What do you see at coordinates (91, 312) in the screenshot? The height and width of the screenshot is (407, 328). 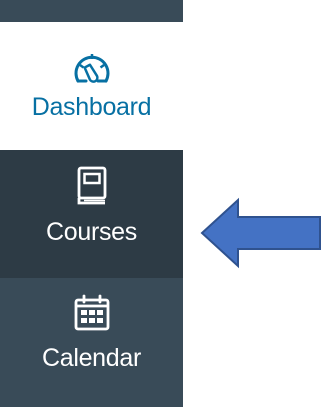 I see `calendar-icon` at bounding box center [91, 312].